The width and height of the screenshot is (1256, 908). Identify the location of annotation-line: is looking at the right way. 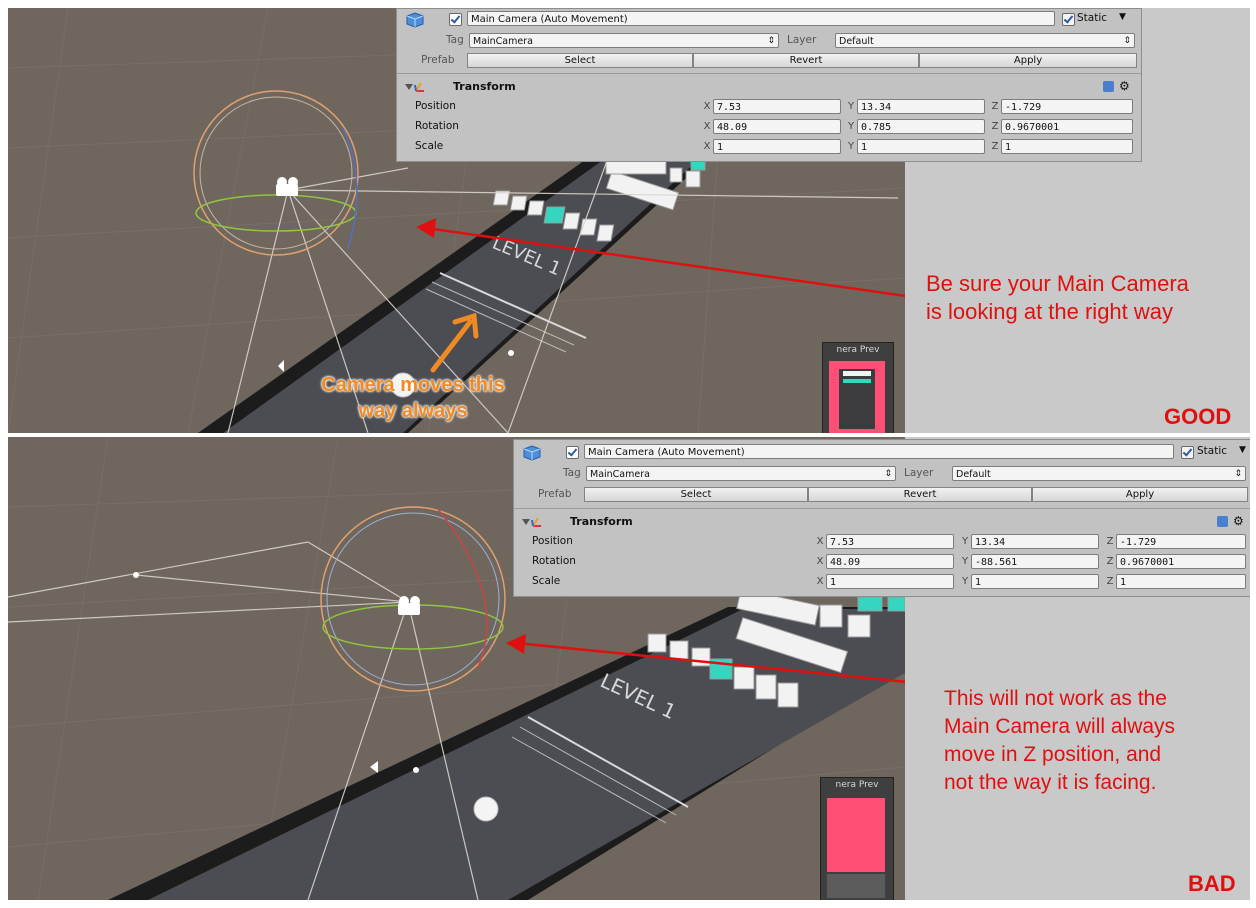
(1050, 311).